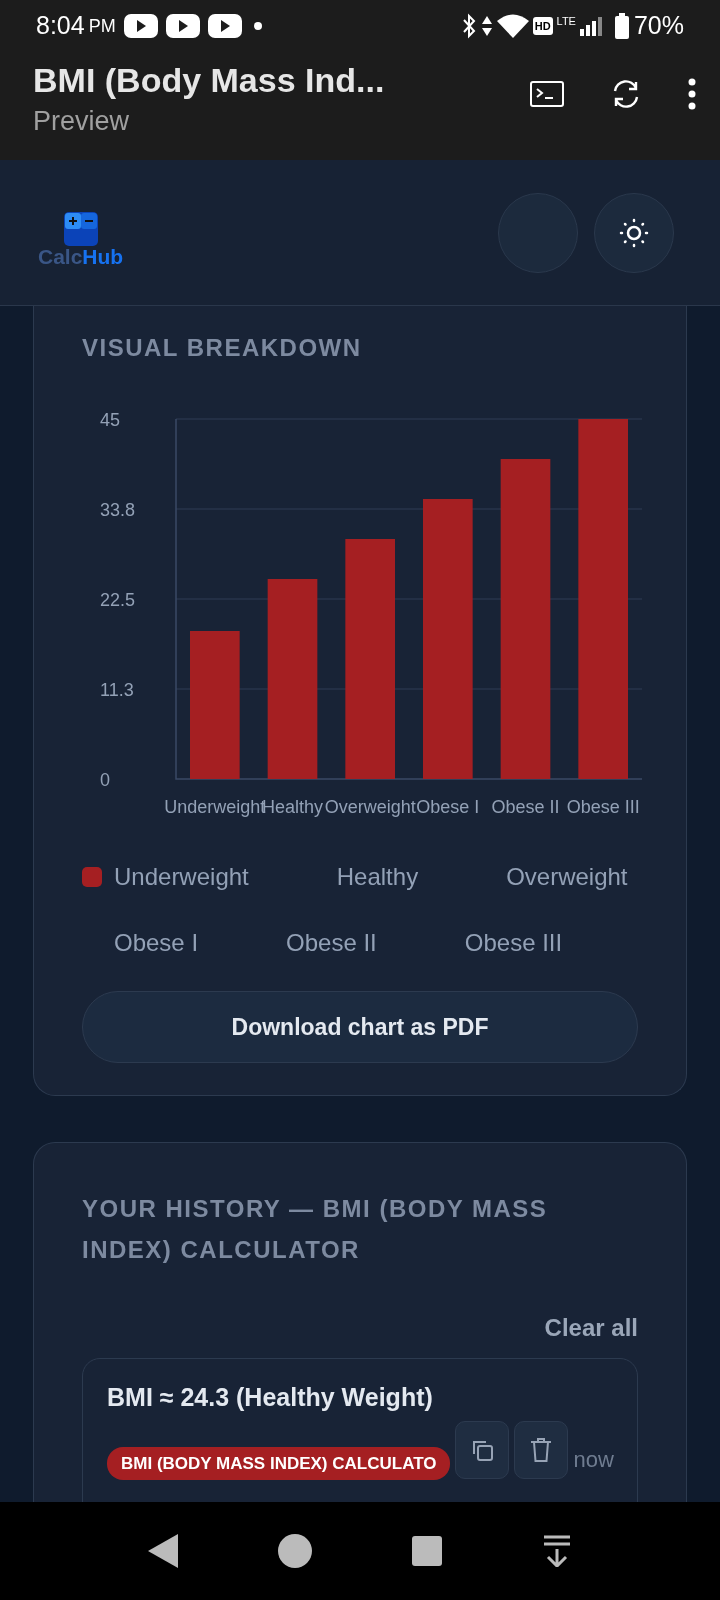 The image size is (720, 1600). What do you see at coordinates (110, 419) in the screenshot?
I see `axis-tick-label: 45` at bounding box center [110, 419].